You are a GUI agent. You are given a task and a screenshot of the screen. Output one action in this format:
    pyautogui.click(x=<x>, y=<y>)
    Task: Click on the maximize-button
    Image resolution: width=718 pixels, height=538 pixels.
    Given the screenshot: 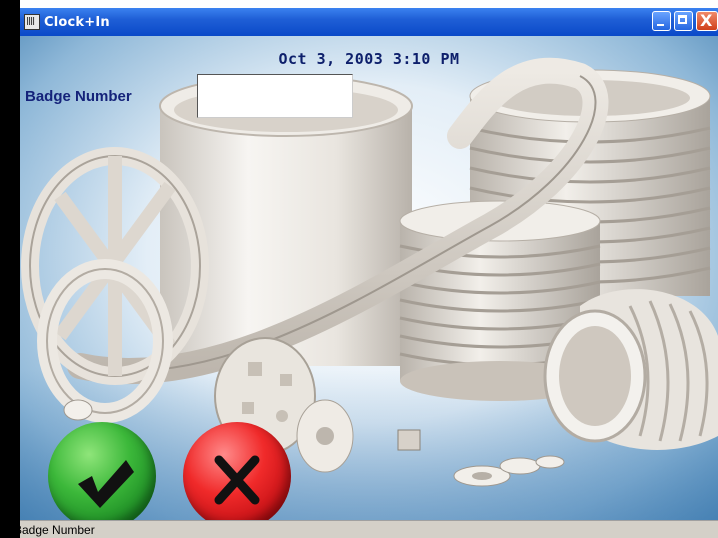 What is the action you would take?
    pyautogui.click(x=683, y=21)
    